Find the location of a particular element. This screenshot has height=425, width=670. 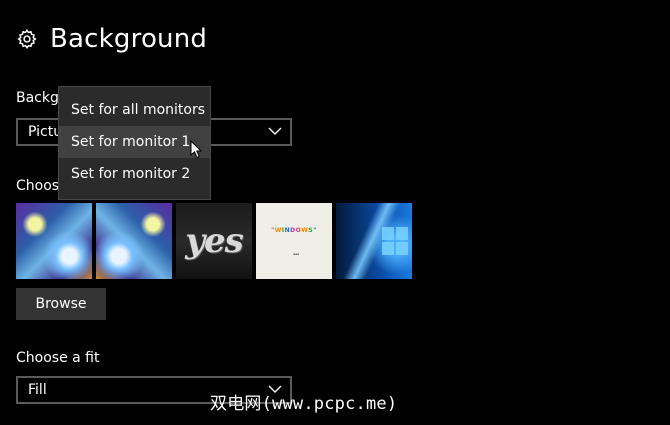

menu-item-set-monitor-2: Set for monitor 2 is located at coordinates (134, 174).